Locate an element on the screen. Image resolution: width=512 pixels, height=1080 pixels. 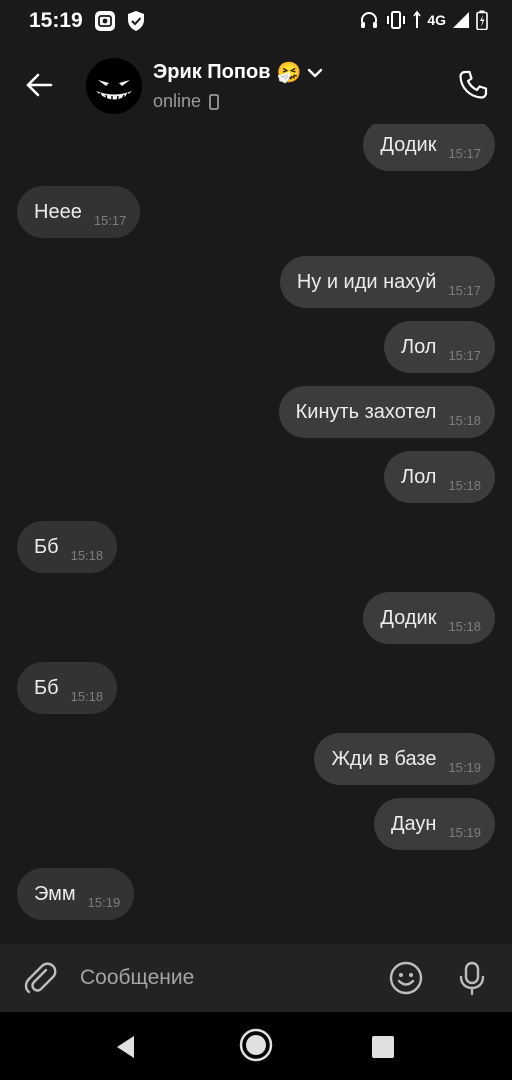
contact-status-row: online is located at coordinates (186, 101).